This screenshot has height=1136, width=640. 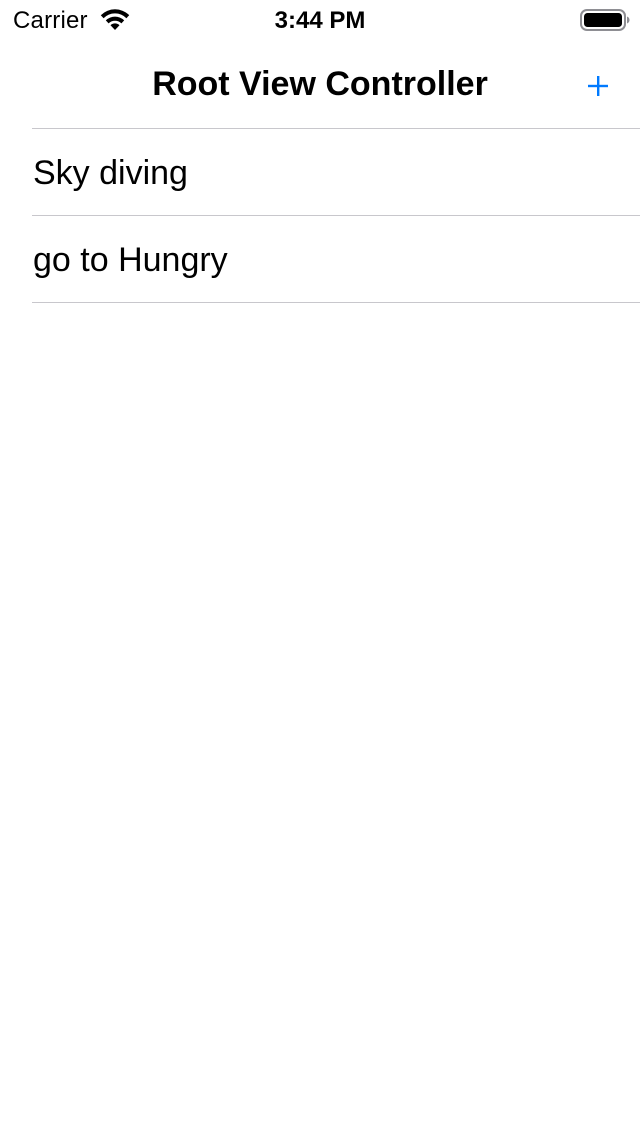 I want to click on navigation-bar: Root View Controller, so click(x=320, y=84).